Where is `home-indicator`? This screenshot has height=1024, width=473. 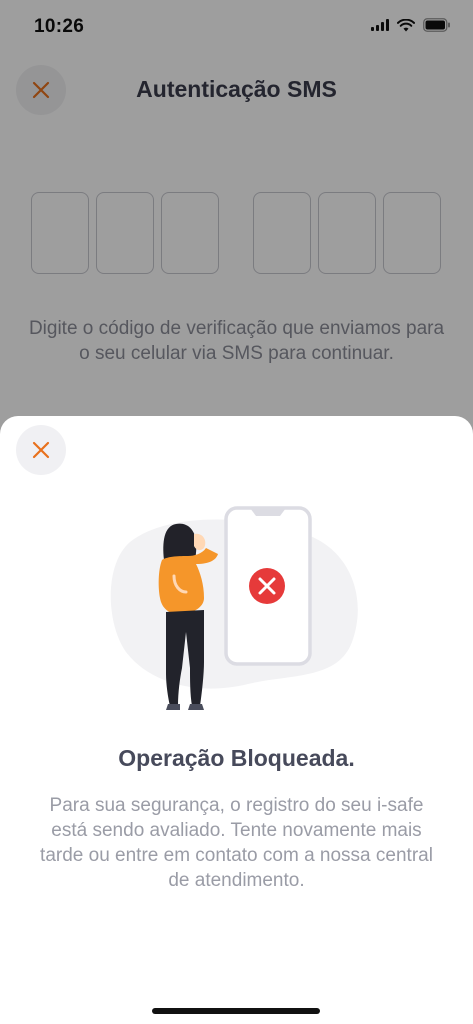
home-indicator is located at coordinates (236, 1011).